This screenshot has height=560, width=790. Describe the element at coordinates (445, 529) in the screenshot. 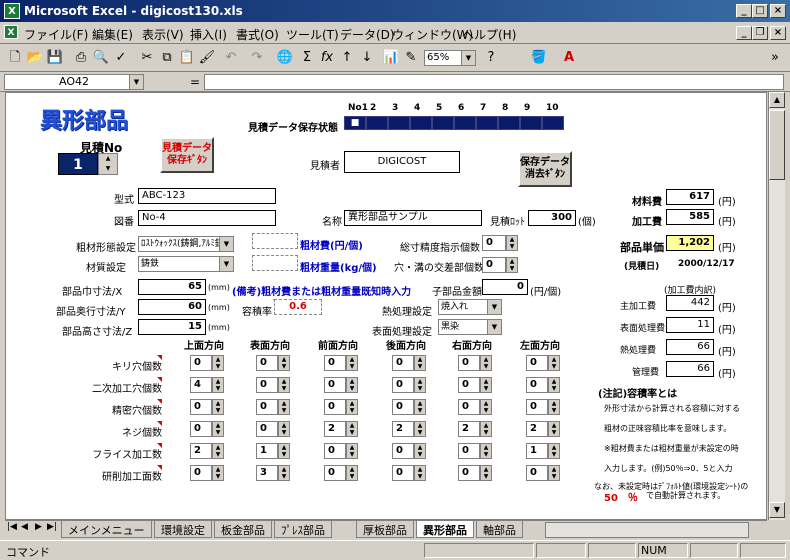

I see `tab-5: 異形部品` at that location.